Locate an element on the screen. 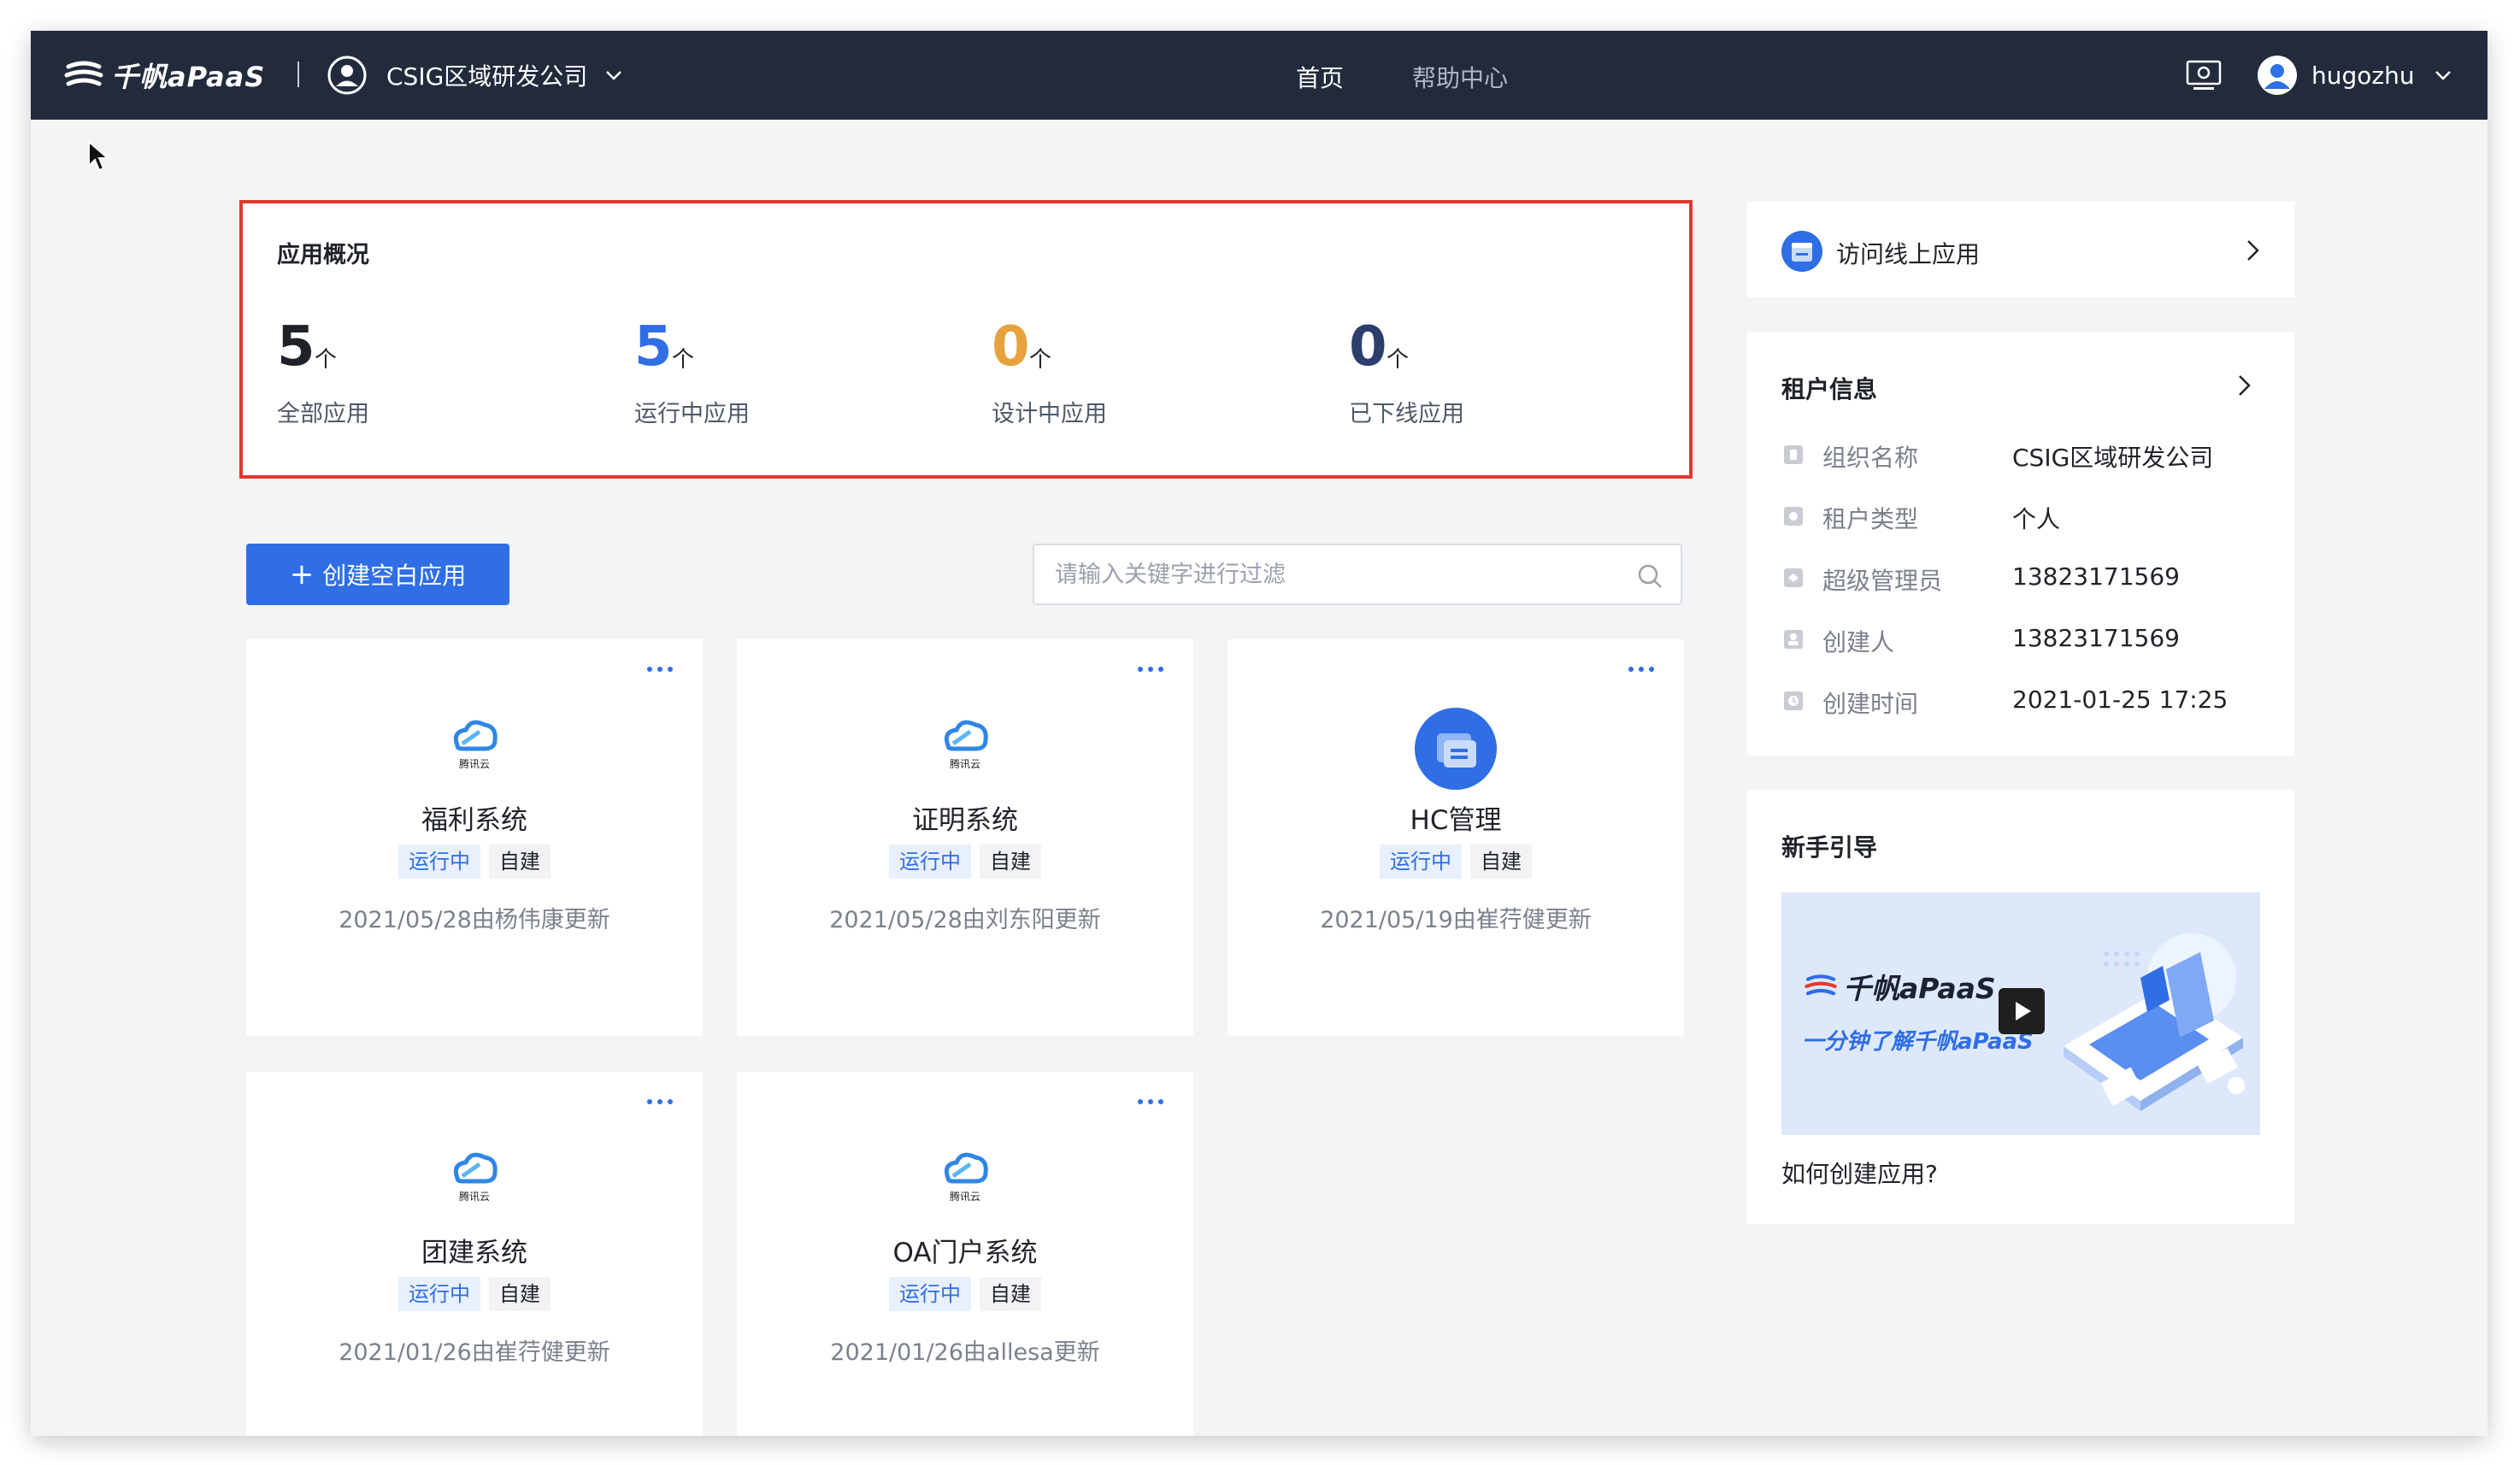 The width and height of the screenshot is (2520, 1465). app-name: 证明系统 is located at coordinates (965, 820).